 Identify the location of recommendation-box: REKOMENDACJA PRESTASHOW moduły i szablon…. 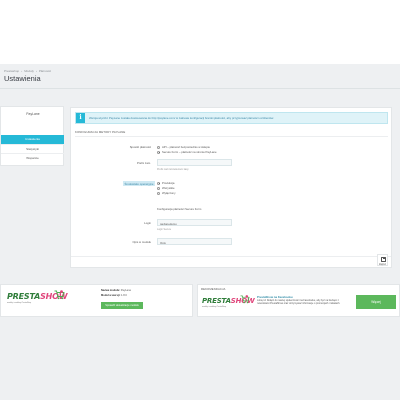
(298, 300).